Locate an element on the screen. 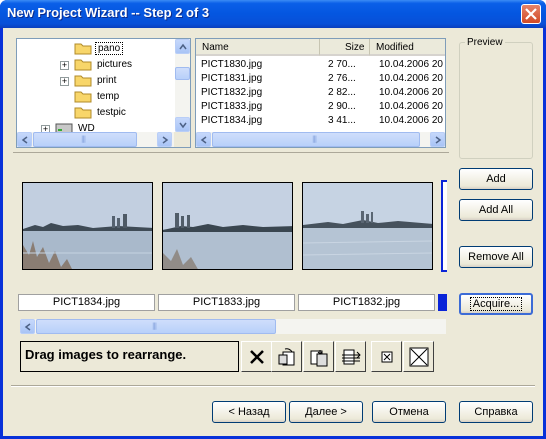 Image resolution: width=546 pixels, height=439 pixels. scroll-up-button is located at coordinates (182, 46).